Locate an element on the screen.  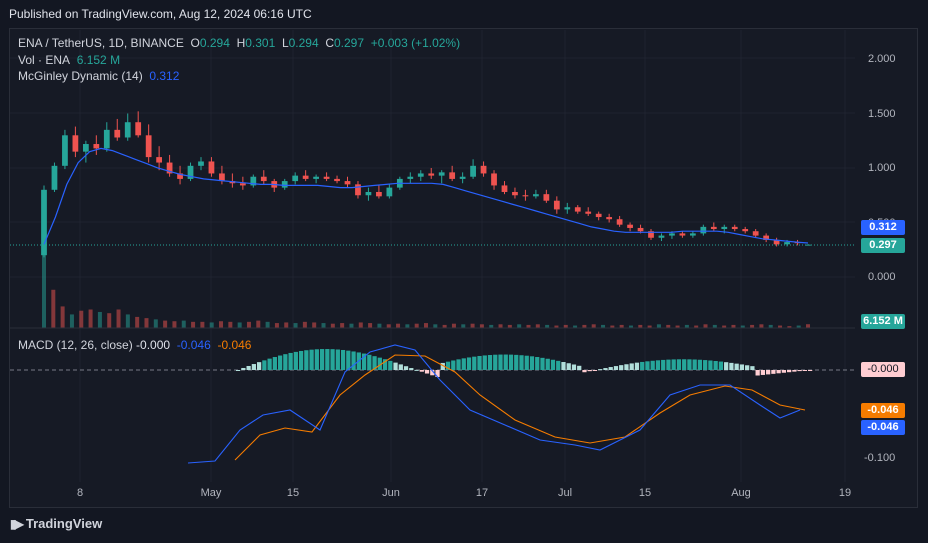
macd-histogram-tag: -0.000 is located at coordinates (883, 369).